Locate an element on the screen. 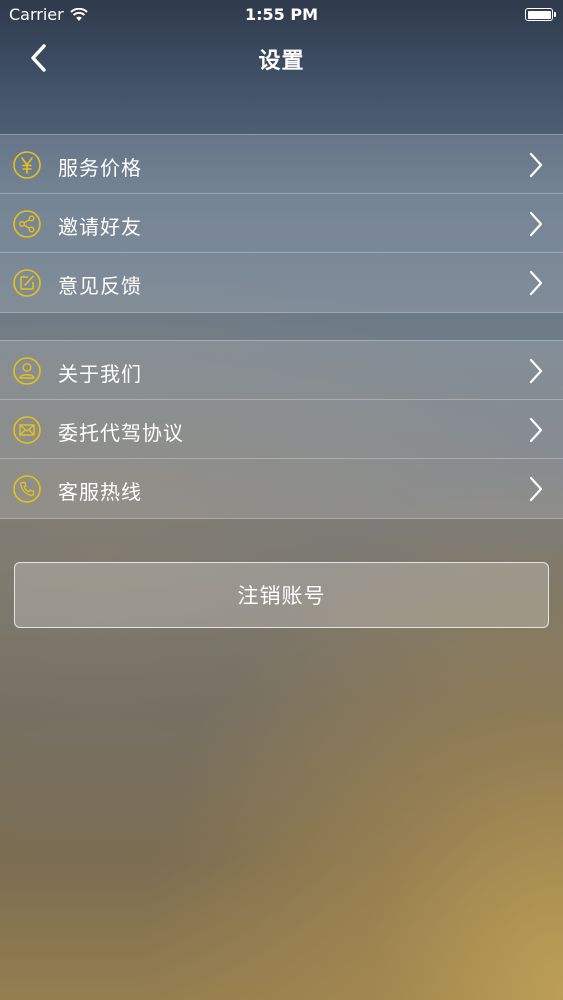 The width and height of the screenshot is (563, 1000). yen-icon is located at coordinates (27, 165).